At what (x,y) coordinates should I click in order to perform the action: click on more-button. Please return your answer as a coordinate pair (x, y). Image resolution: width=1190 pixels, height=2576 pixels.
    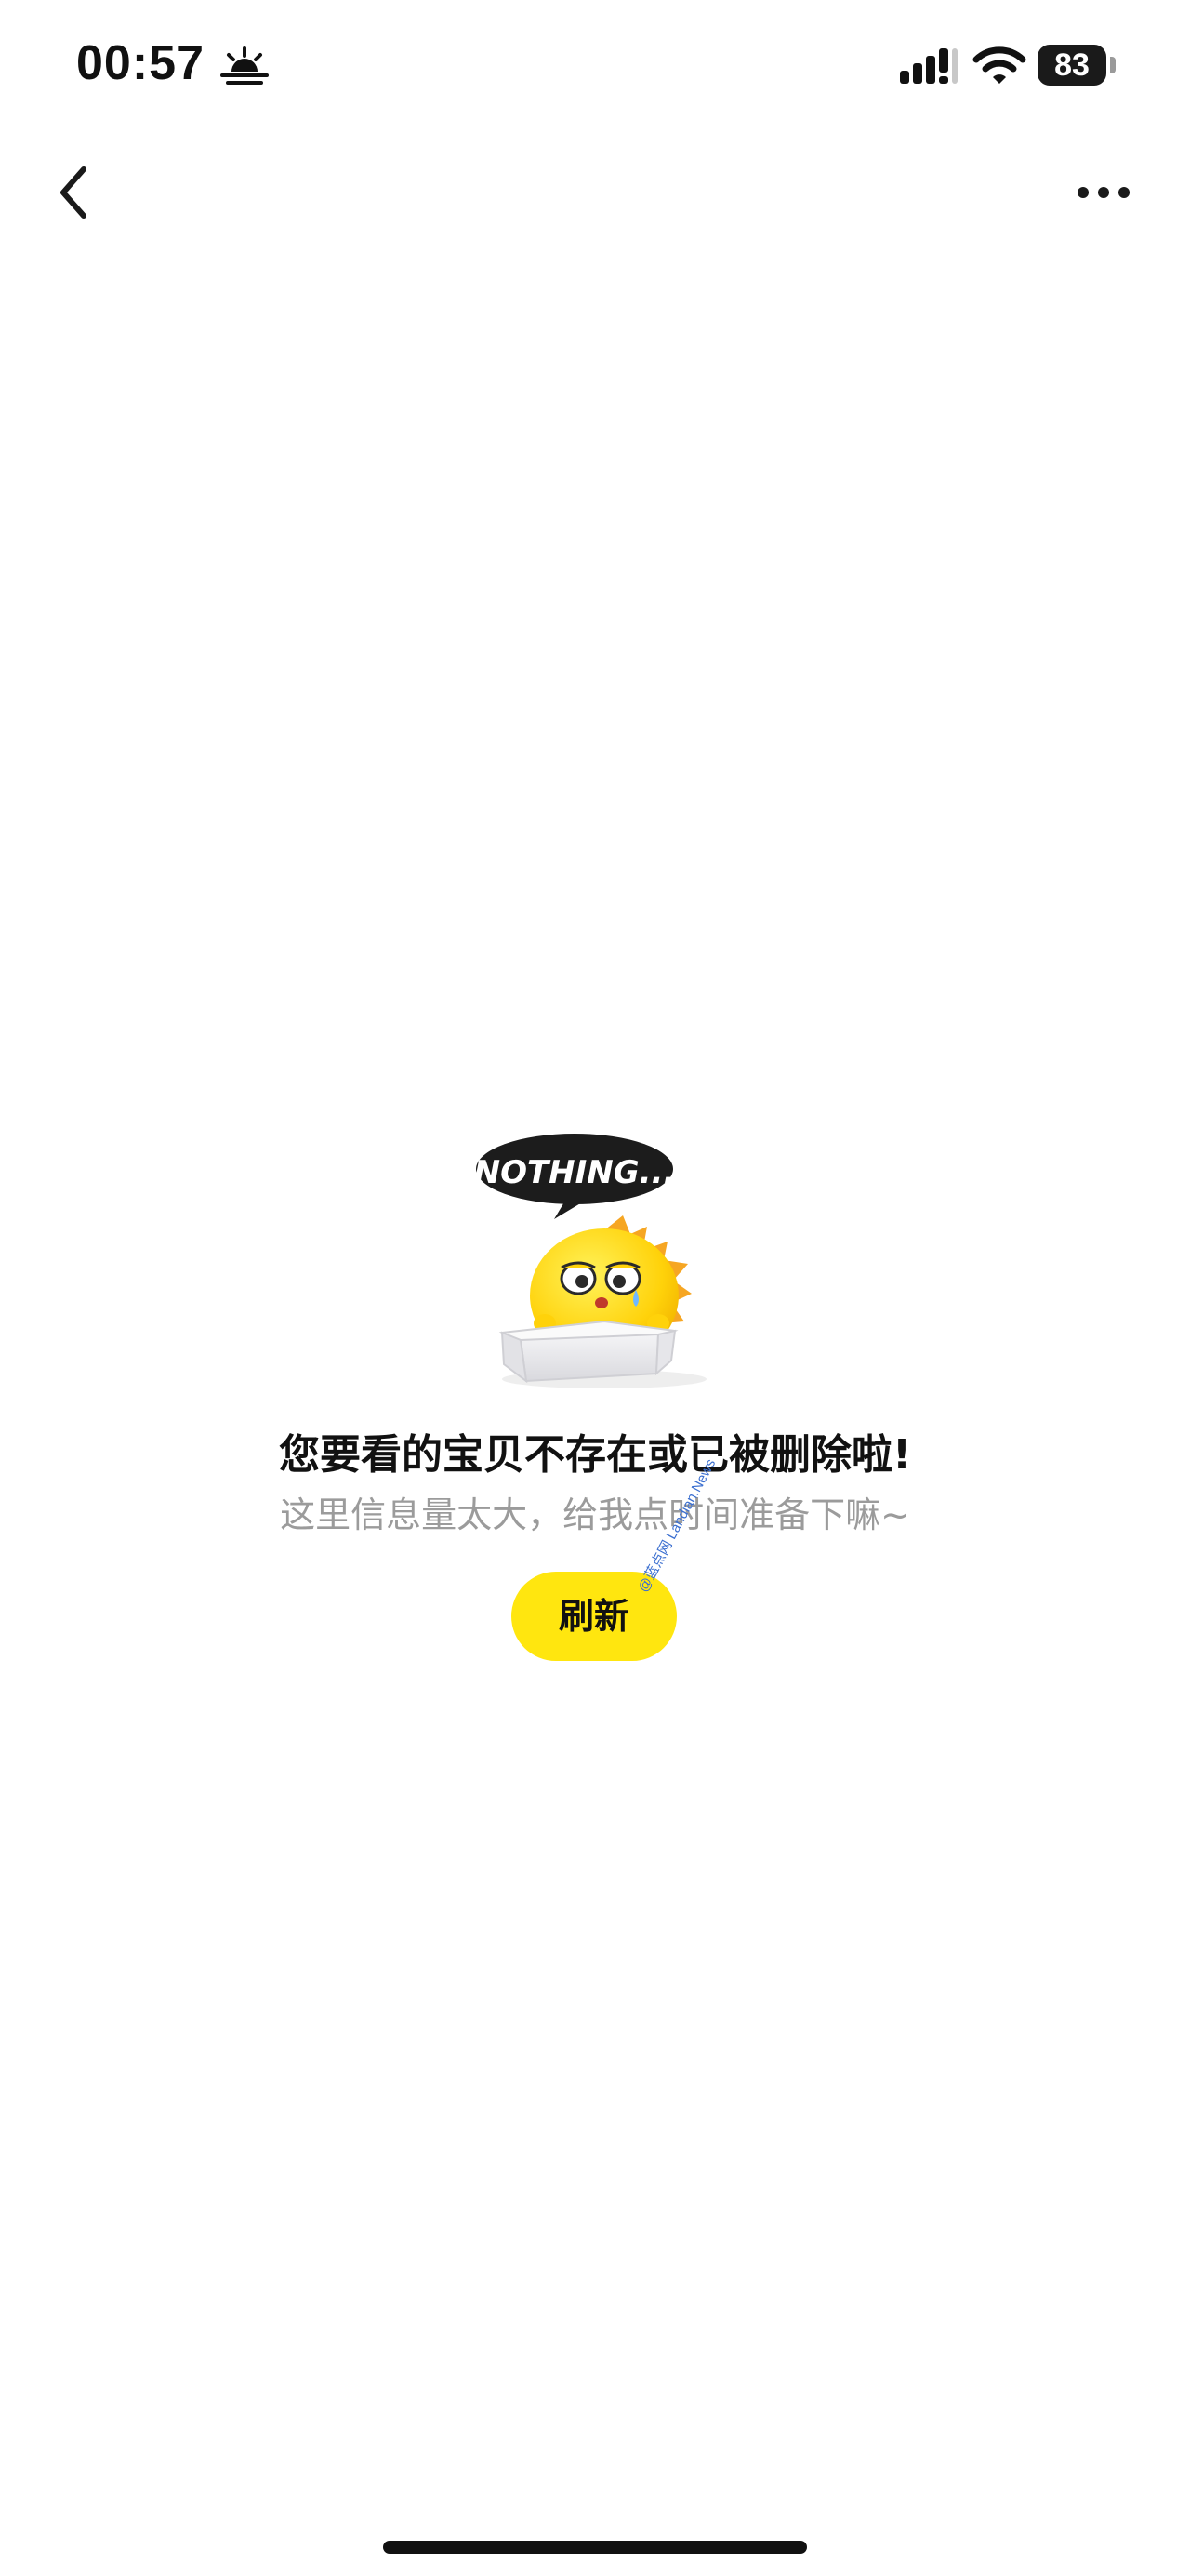
    Looking at the image, I should click on (1102, 190).